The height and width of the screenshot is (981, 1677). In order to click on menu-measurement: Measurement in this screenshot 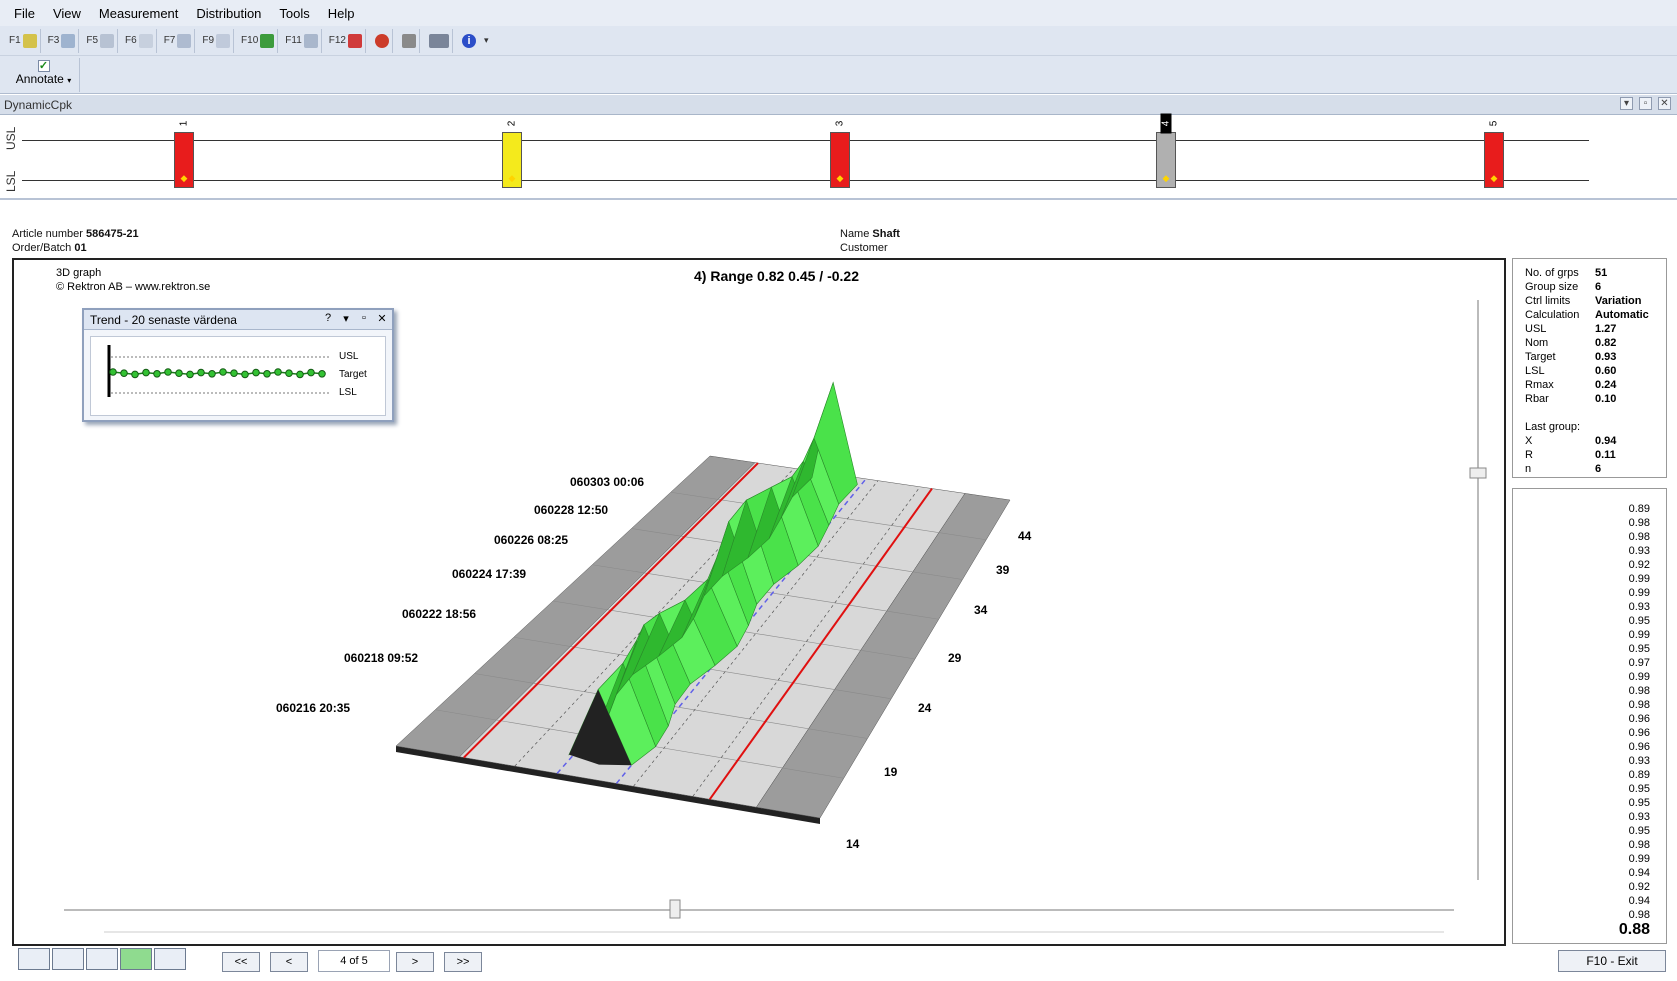, I will do `click(138, 13)`.